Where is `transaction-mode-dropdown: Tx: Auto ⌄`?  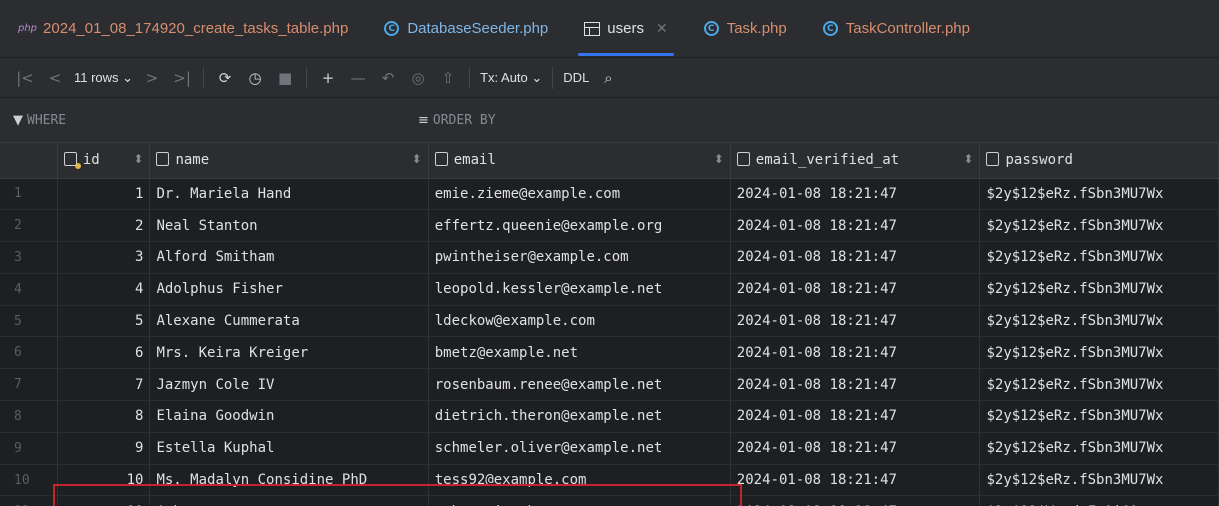 transaction-mode-dropdown: Tx: Auto ⌄ is located at coordinates (511, 78).